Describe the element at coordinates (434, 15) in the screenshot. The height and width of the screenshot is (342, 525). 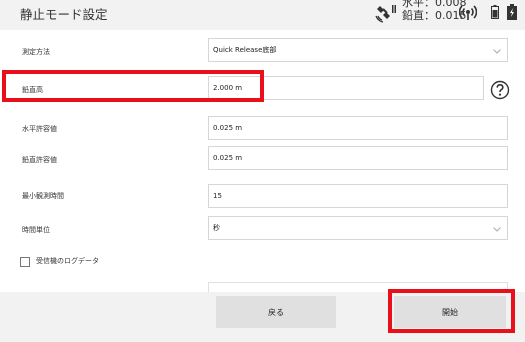
I see `vertical-precision: 鉛直：0.015` at that location.